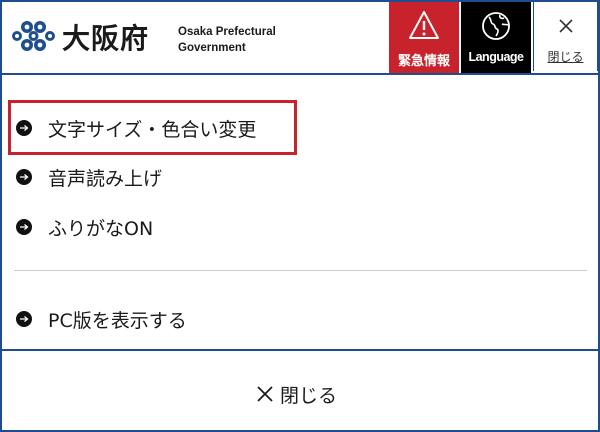 The image size is (600, 432). Describe the element at coordinates (152, 130) in the screenshot. I see `menu-item-label: 文字サイズ・色合い変更` at that location.